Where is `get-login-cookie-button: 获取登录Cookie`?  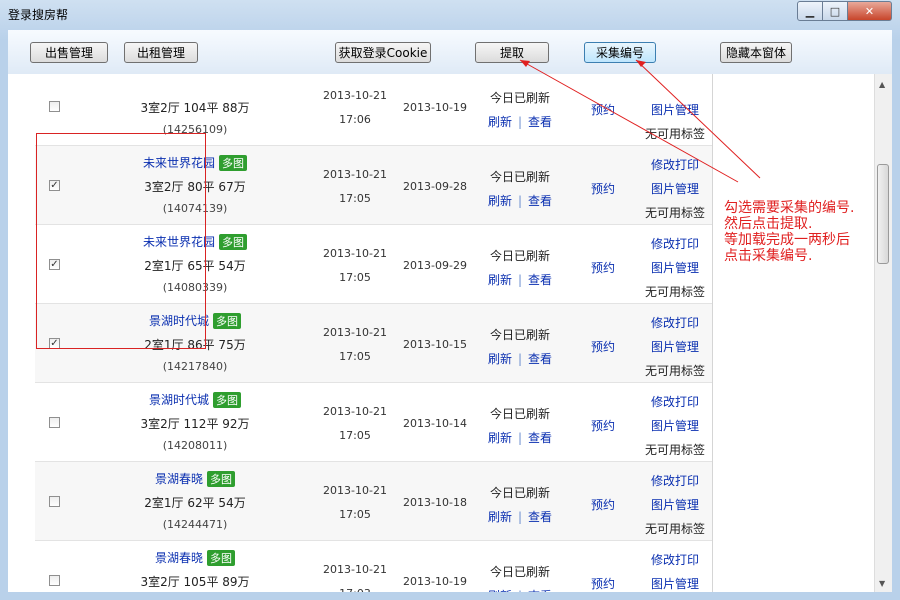 get-login-cookie-button: 获取登录Cookie is located at coordinates (383, 52).